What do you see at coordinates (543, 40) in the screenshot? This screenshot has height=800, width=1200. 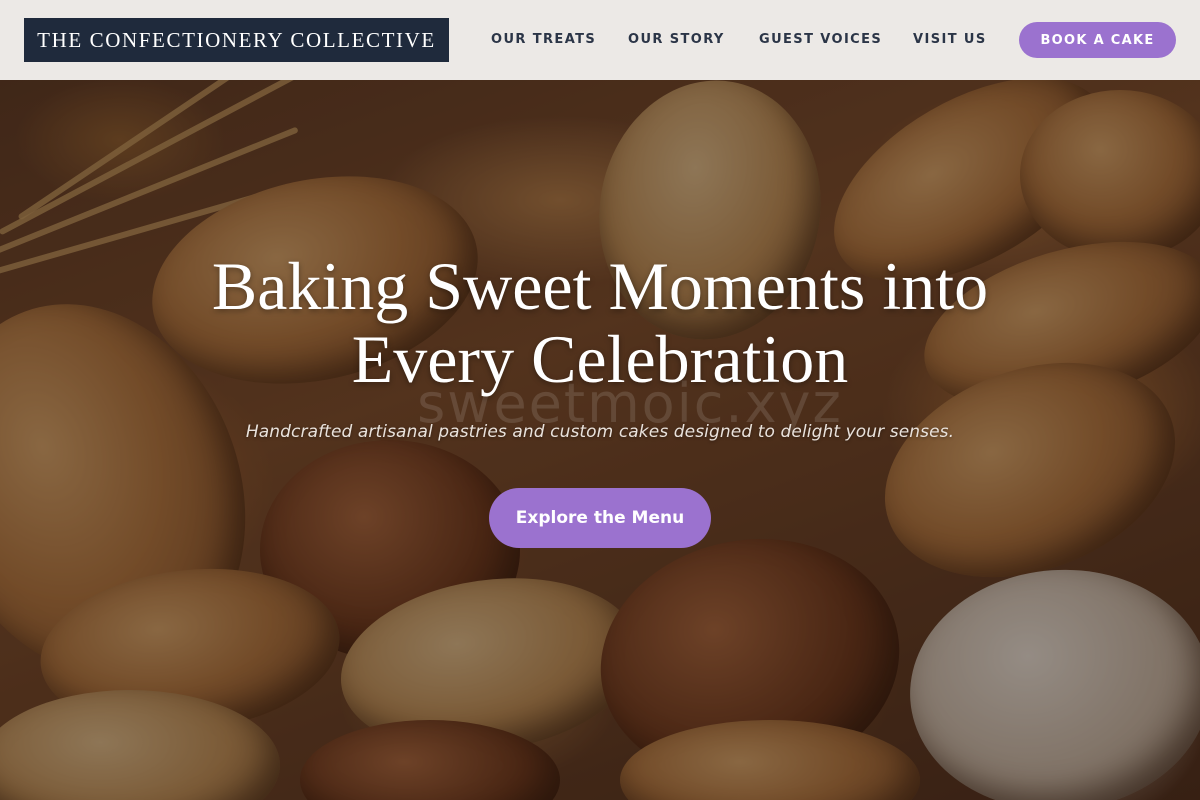 I see `nav-our-treats: OUR TREATS` at bounding box center [543, 40].